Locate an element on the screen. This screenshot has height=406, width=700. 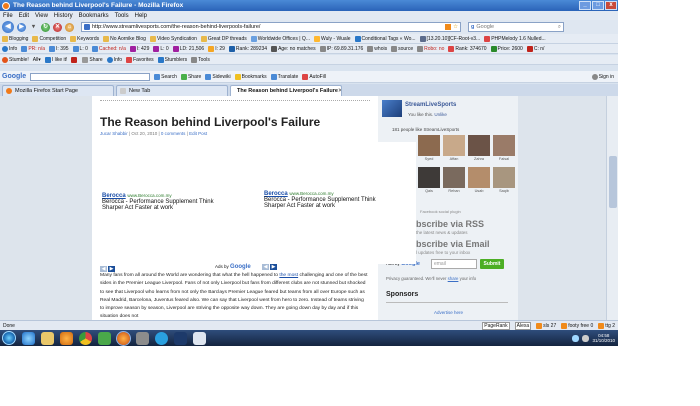
firefox-icon is located at coordinates (123, 338).